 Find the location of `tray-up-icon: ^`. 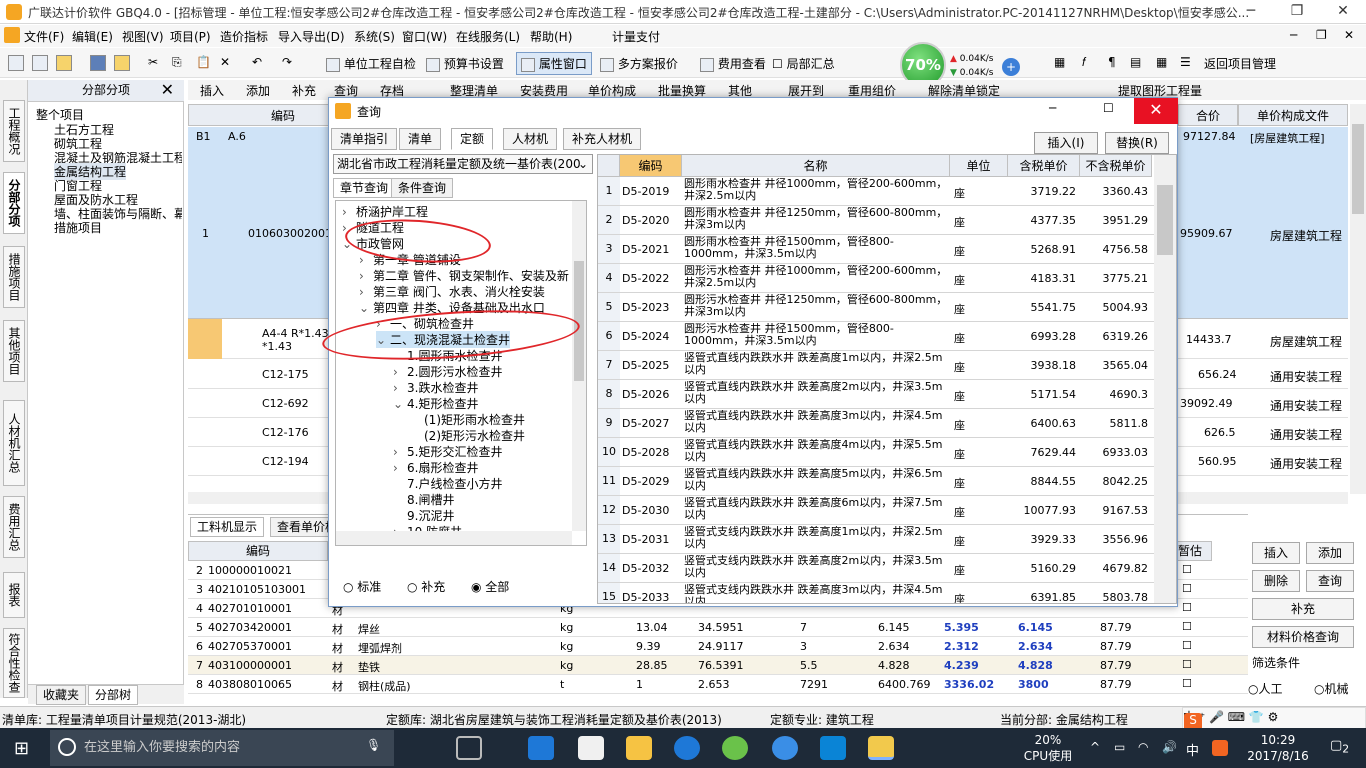

tray-up-icon: ^ is located at coordinates (1095, 747).